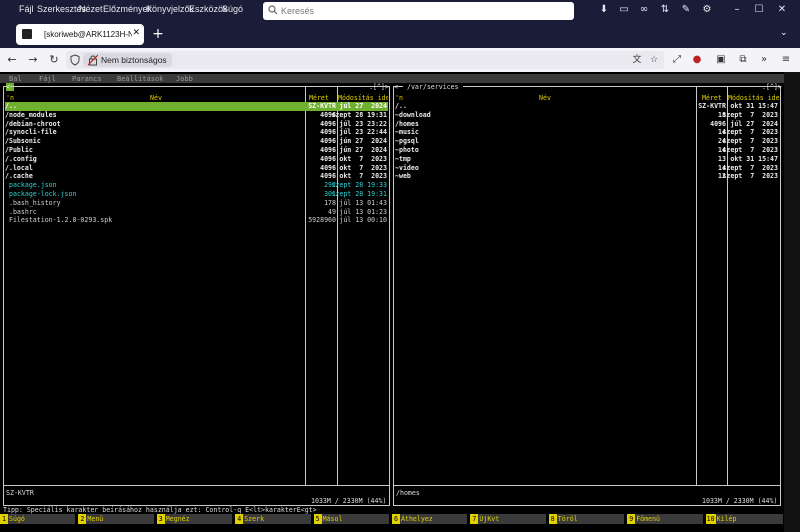 Image resolution: width=800 pixels, height=532 pixels. I want to click on right-panel-flags: .[^]>, so click(772, 87).